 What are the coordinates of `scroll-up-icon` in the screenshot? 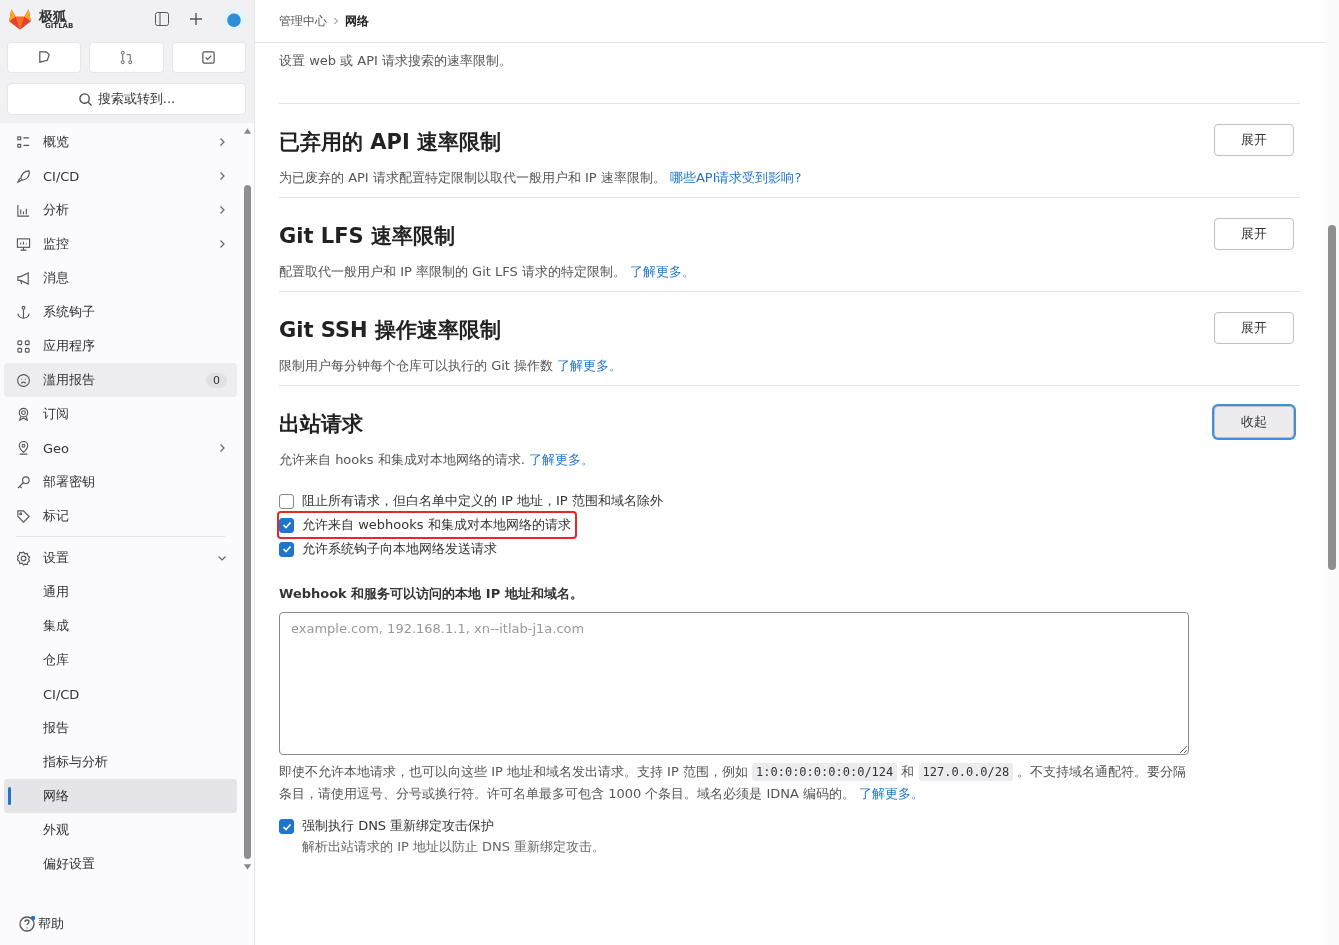 It's located at (247, 131).